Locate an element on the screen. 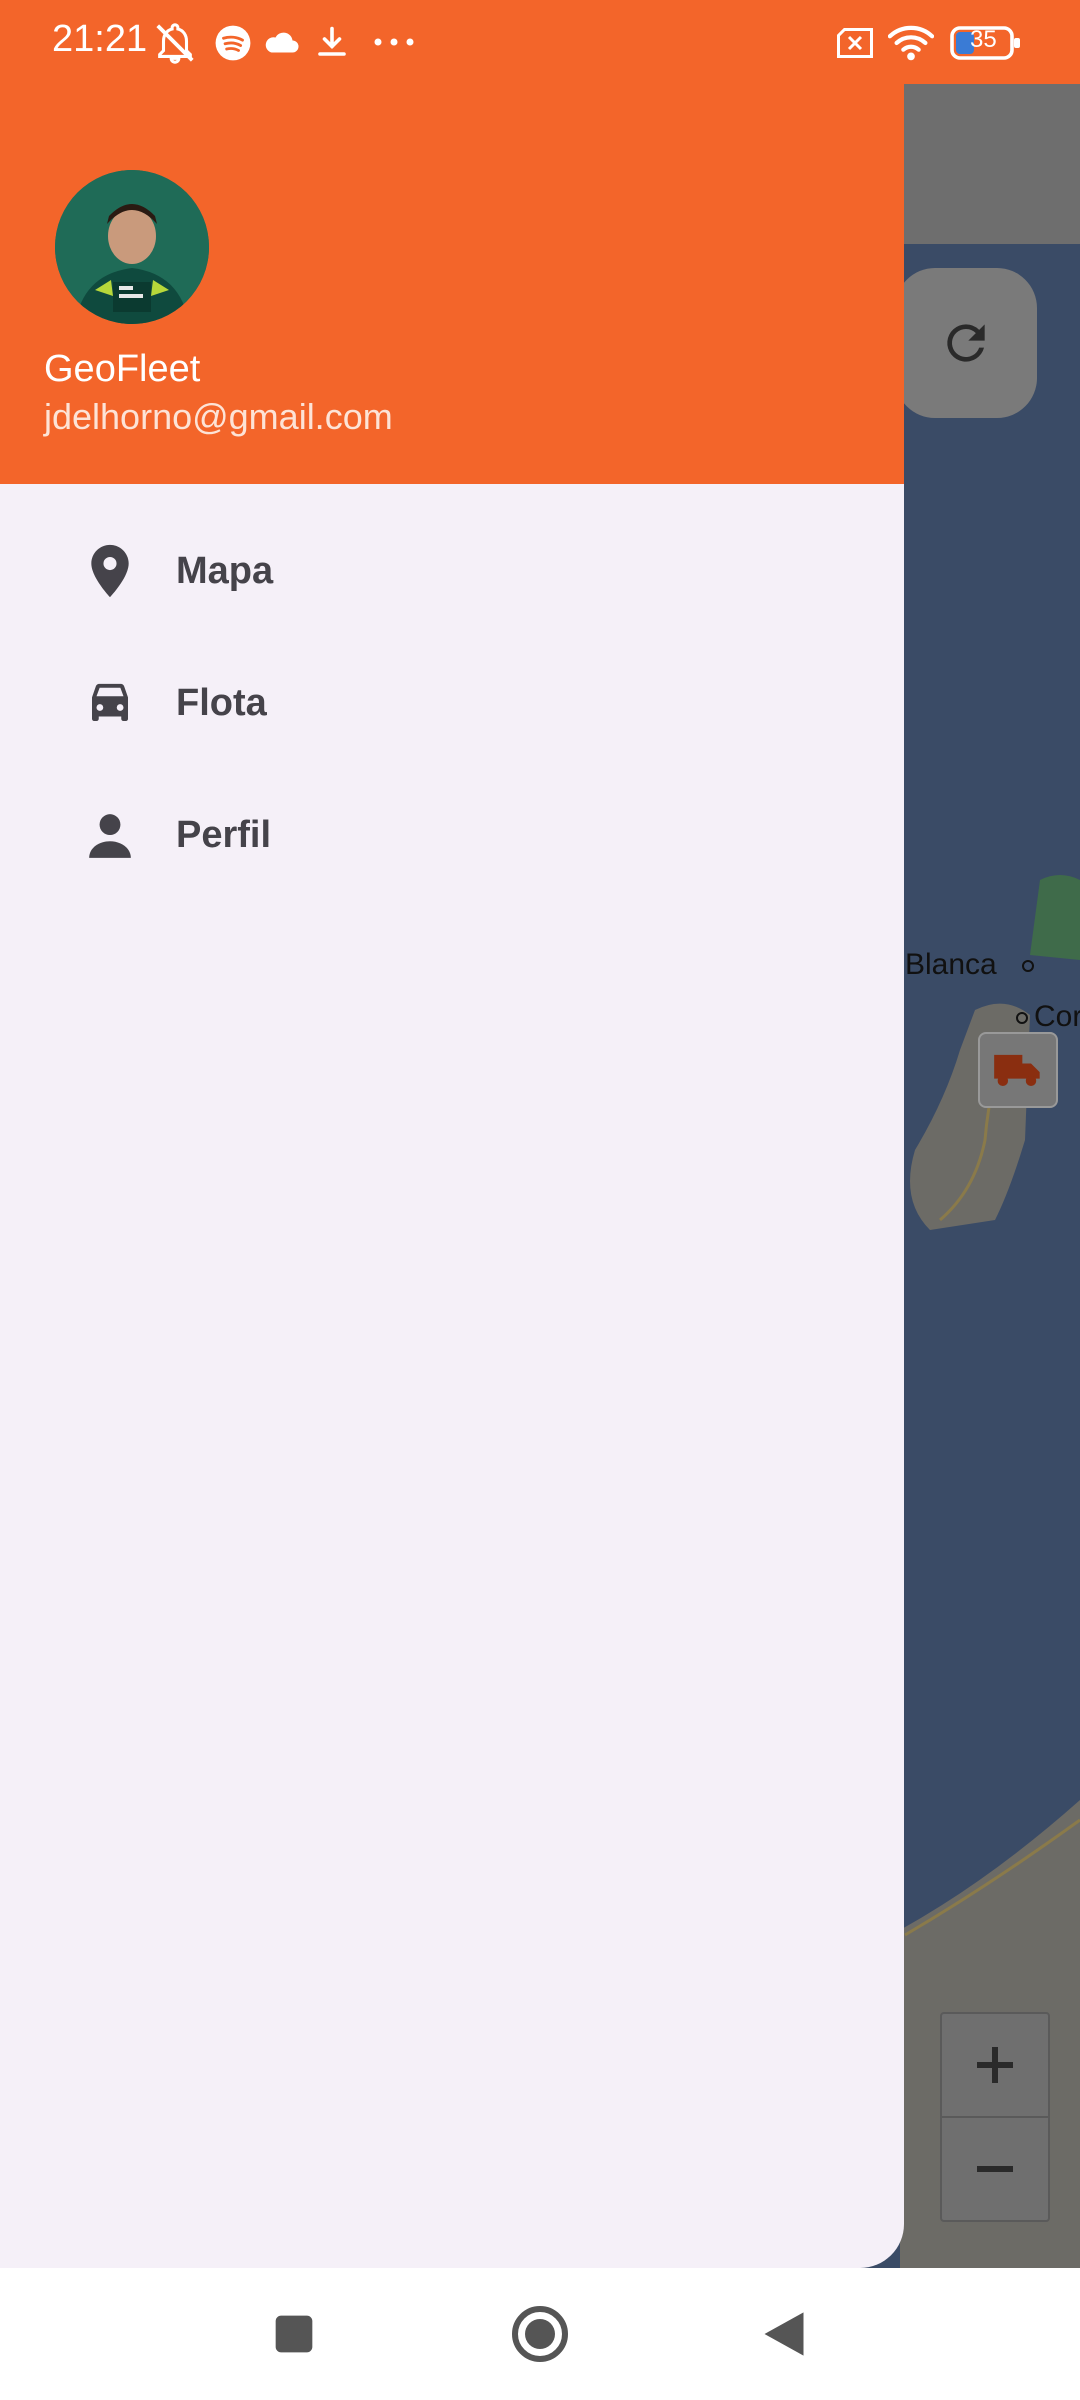 The width and height of the screenshot is (1080, 2400). no-sim-icon is located at coordinates (855, 43).